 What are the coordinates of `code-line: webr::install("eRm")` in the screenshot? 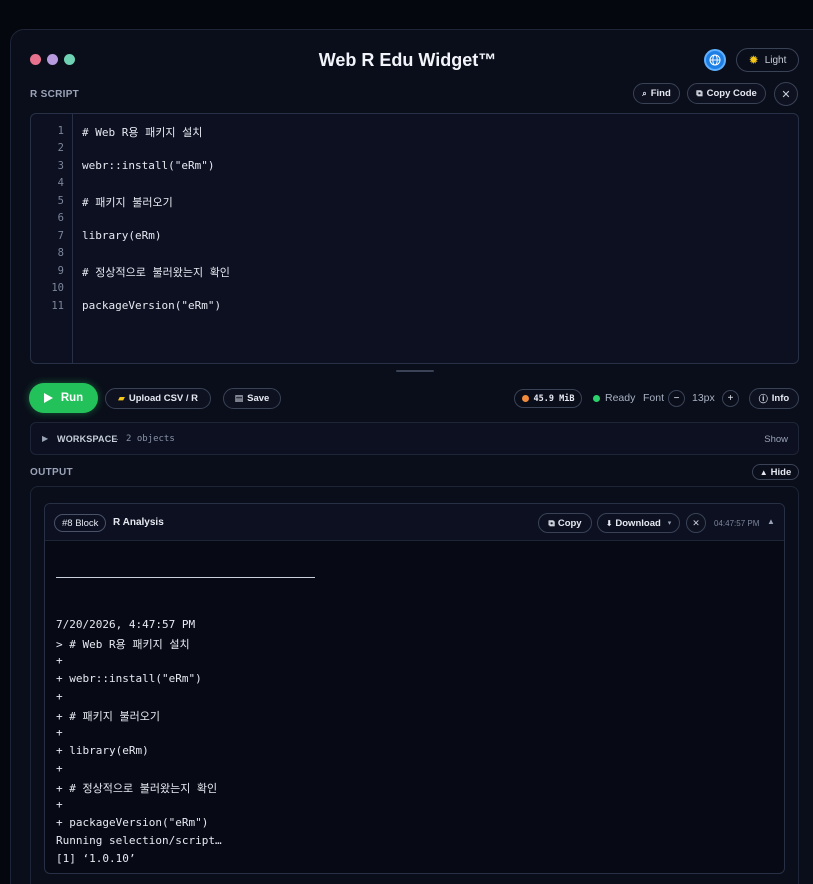 It's located at (148, 165).